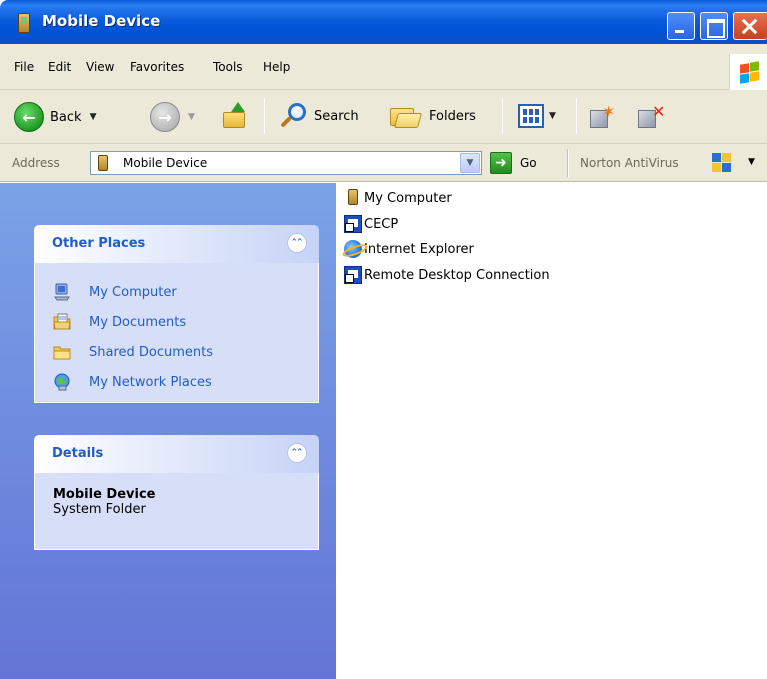  I want to click on up-button, so click(235, 116).